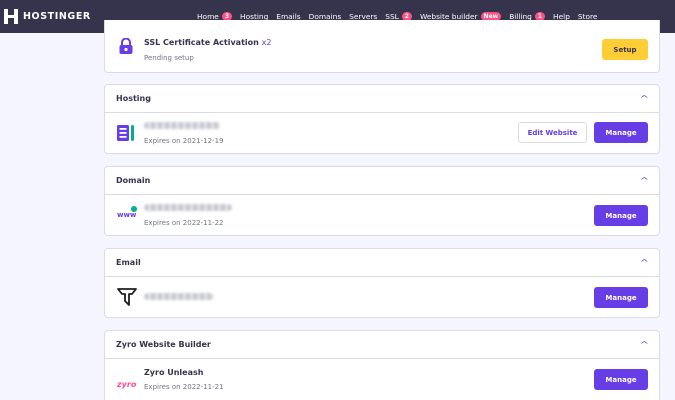 This screenshot has height=400, width=675. Describe the element at coordinates (163, 344) in the screenshot. I see `zyro-card-title: Zyro Website Builder` at that location.